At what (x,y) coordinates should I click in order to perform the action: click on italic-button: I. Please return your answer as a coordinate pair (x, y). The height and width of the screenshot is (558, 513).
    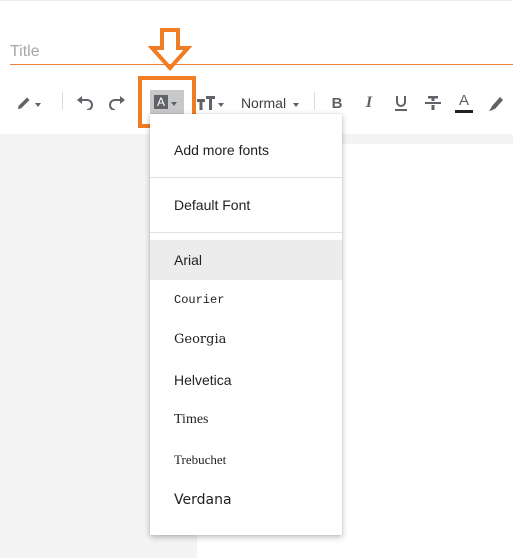
    Looking at the image, I should click on (369, 103).